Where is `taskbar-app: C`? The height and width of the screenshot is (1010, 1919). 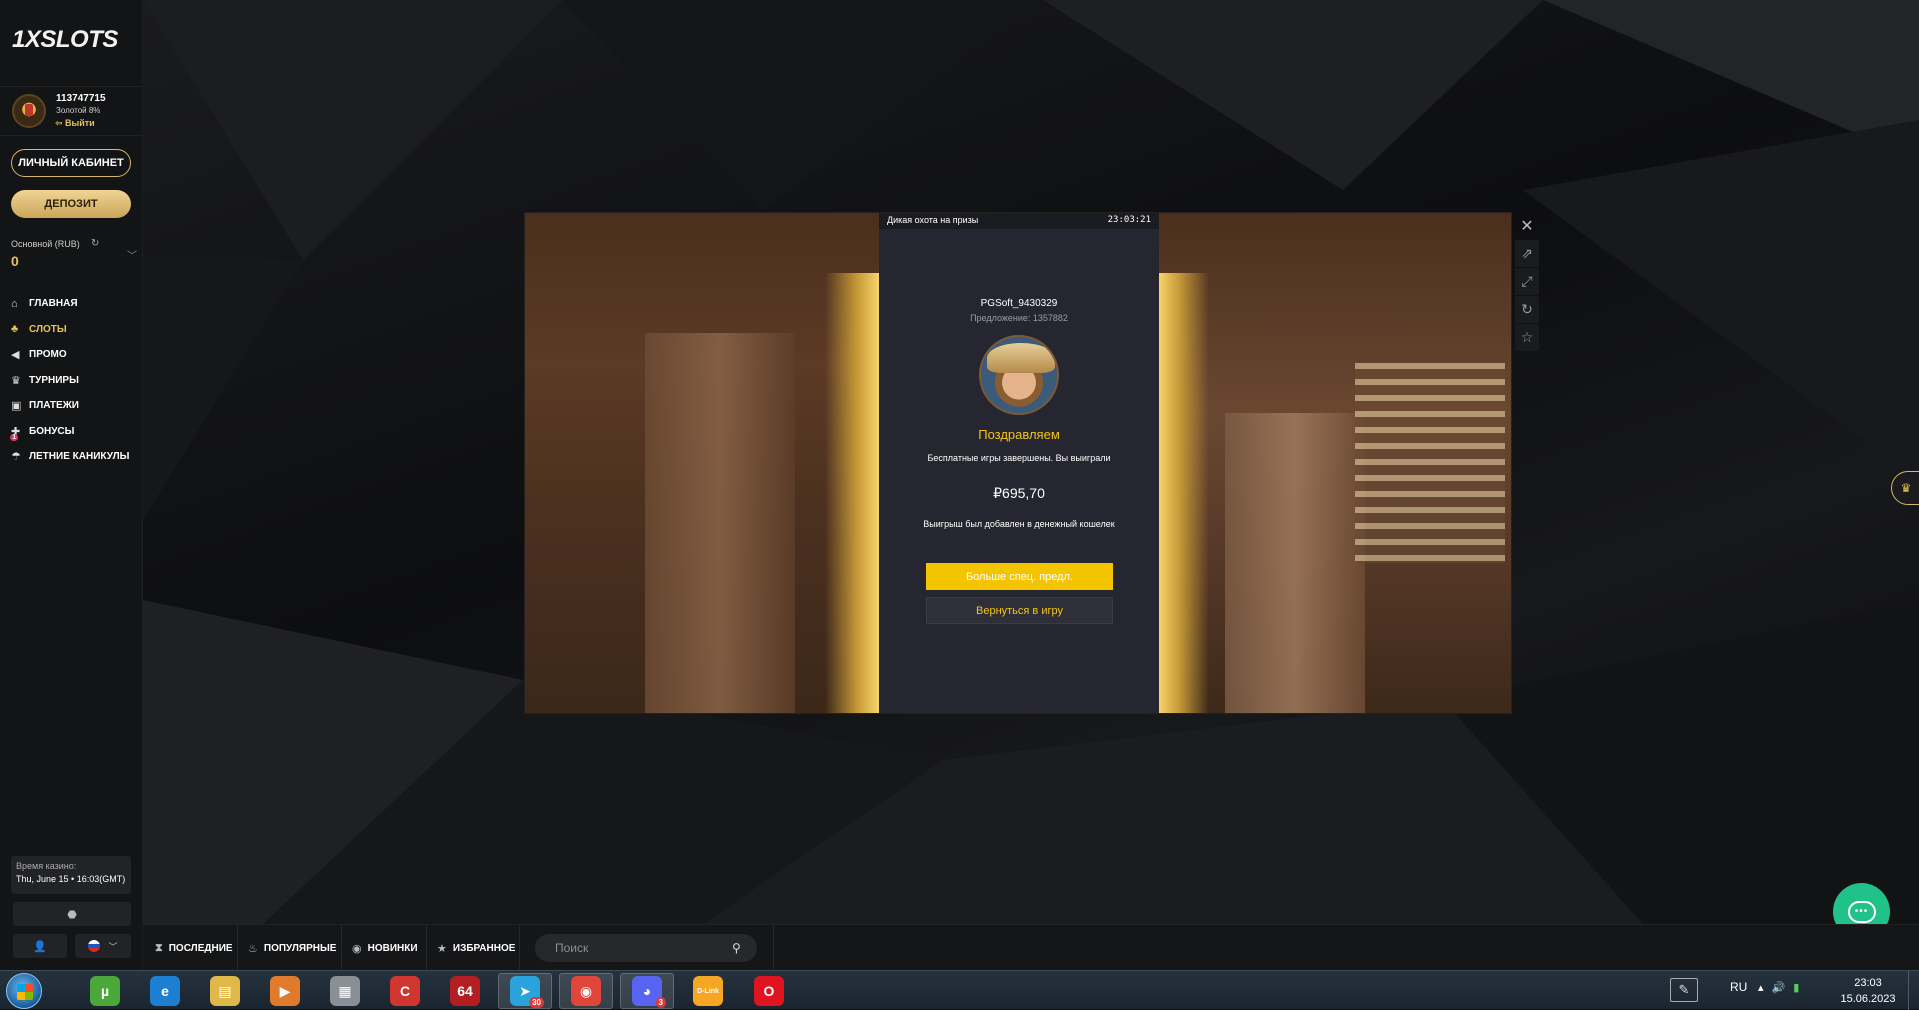 taskbar-app: C is located at coordinates (405, 991).